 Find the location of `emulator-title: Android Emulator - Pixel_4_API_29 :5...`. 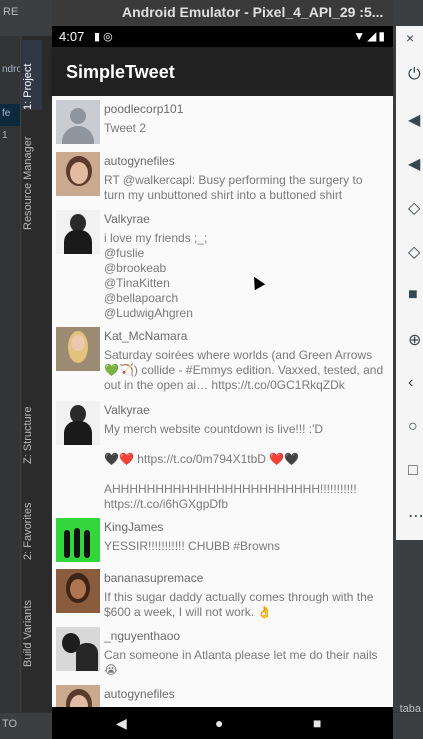

emulator-title: Android Emulator - Pixel_4_API_29 :5... is located at coordinates (222, 13).